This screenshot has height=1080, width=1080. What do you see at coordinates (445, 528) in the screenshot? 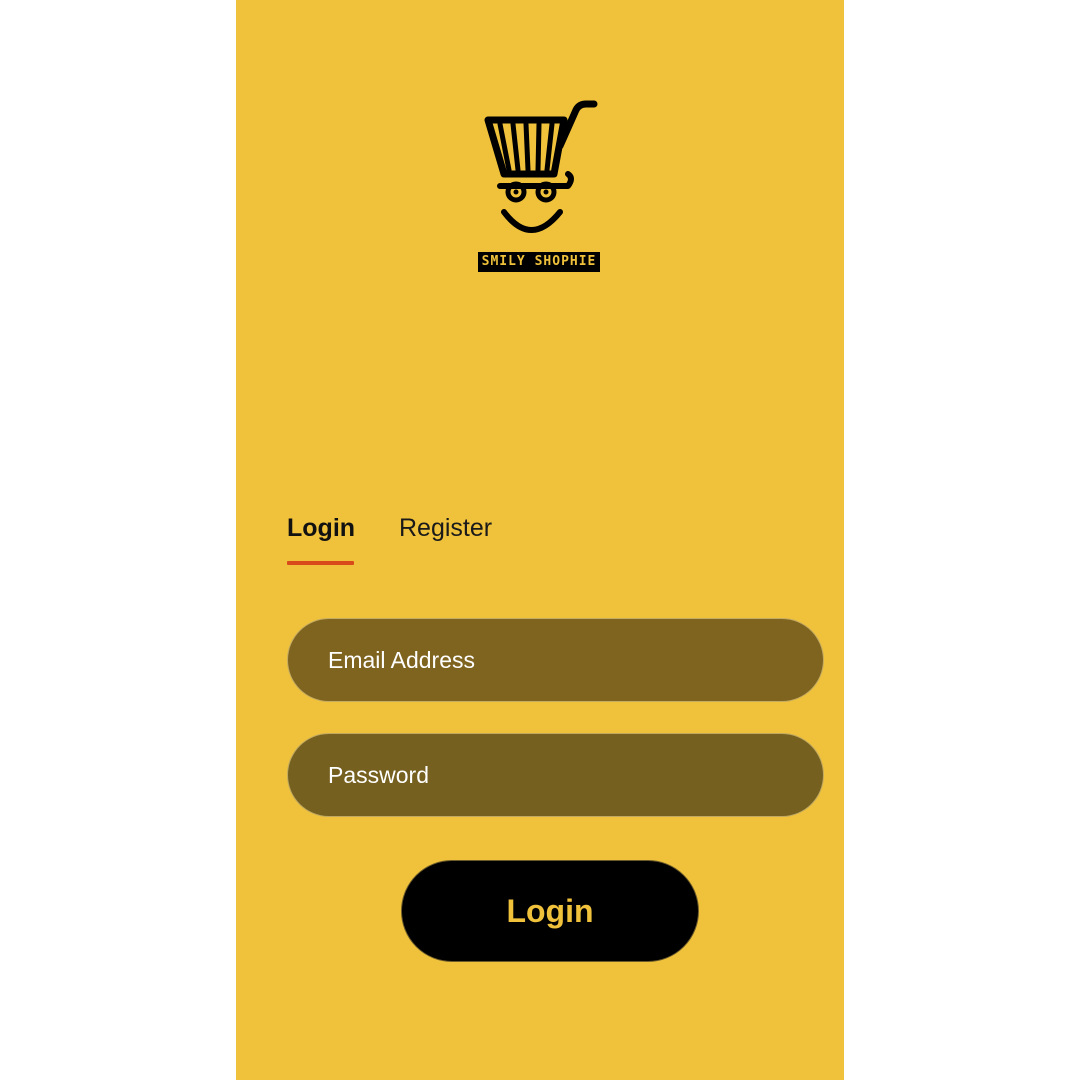
I see `tab-register: Register` at bounding box center [445, 528].